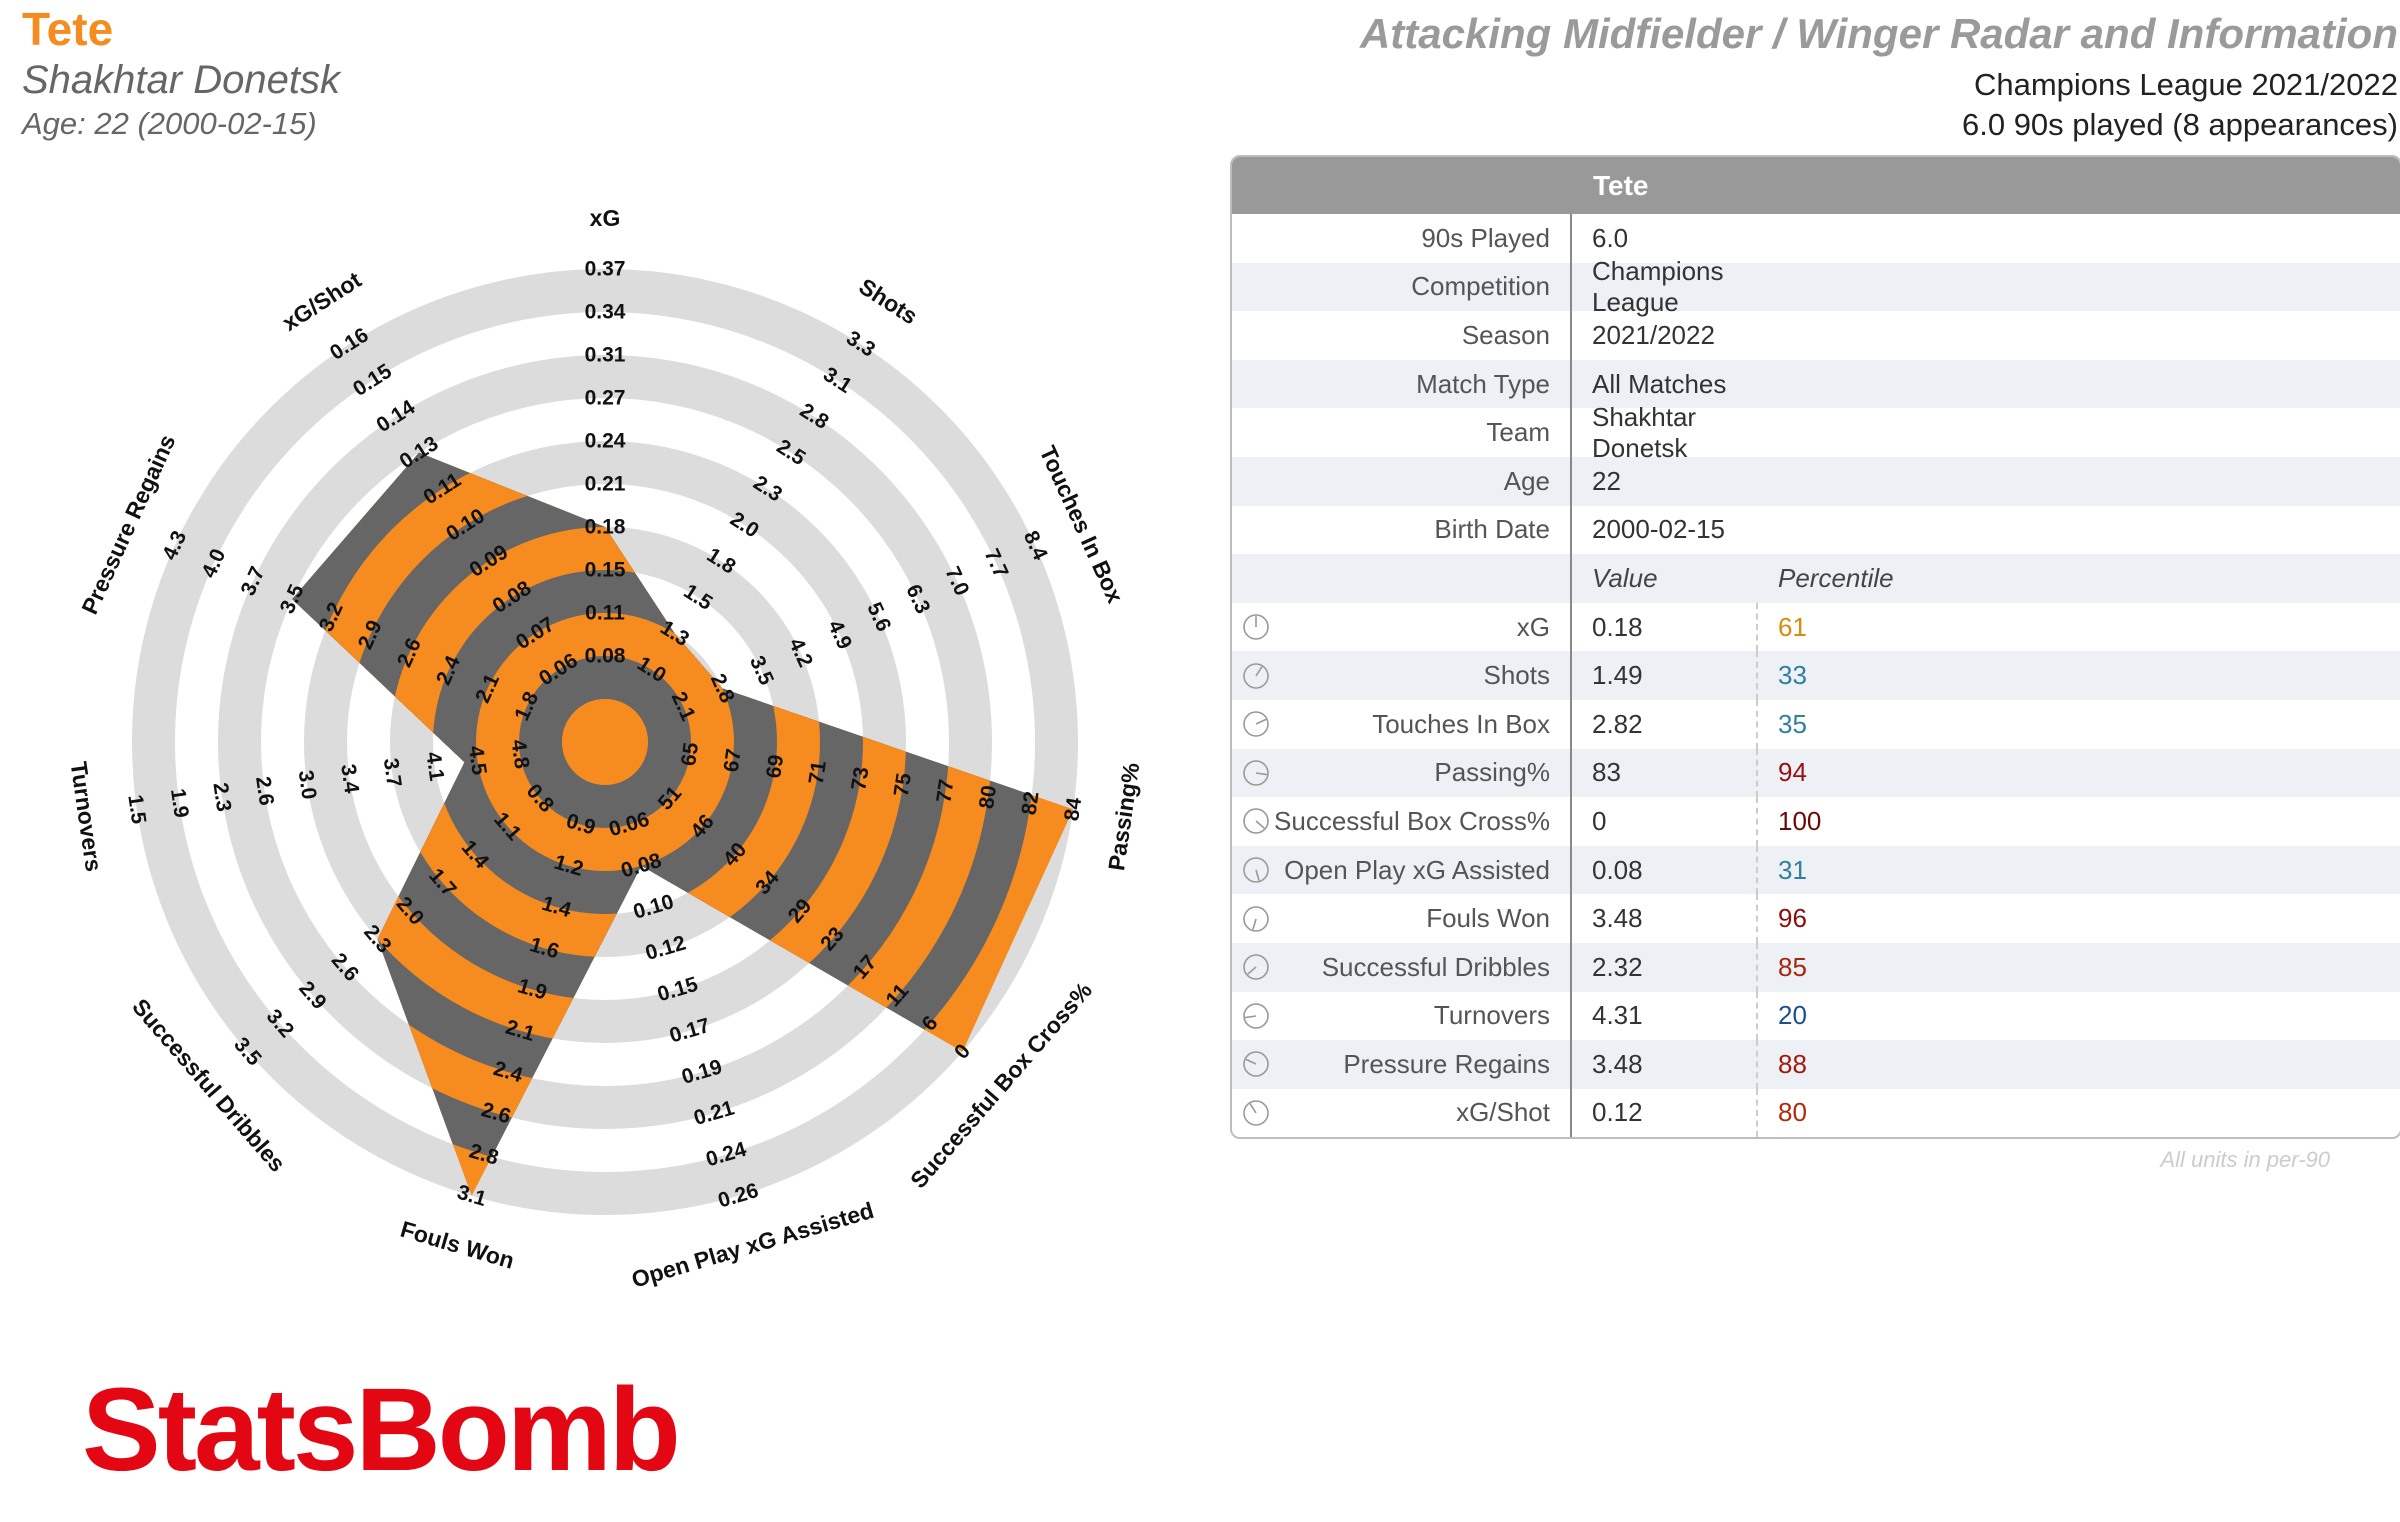 This screenshot has width=2400, height=1522. What do you see at coordinates (1491, 1015) in the screenshot?
I see `metric-label-text: Turnovers` at bounding box center [1491, 1015].